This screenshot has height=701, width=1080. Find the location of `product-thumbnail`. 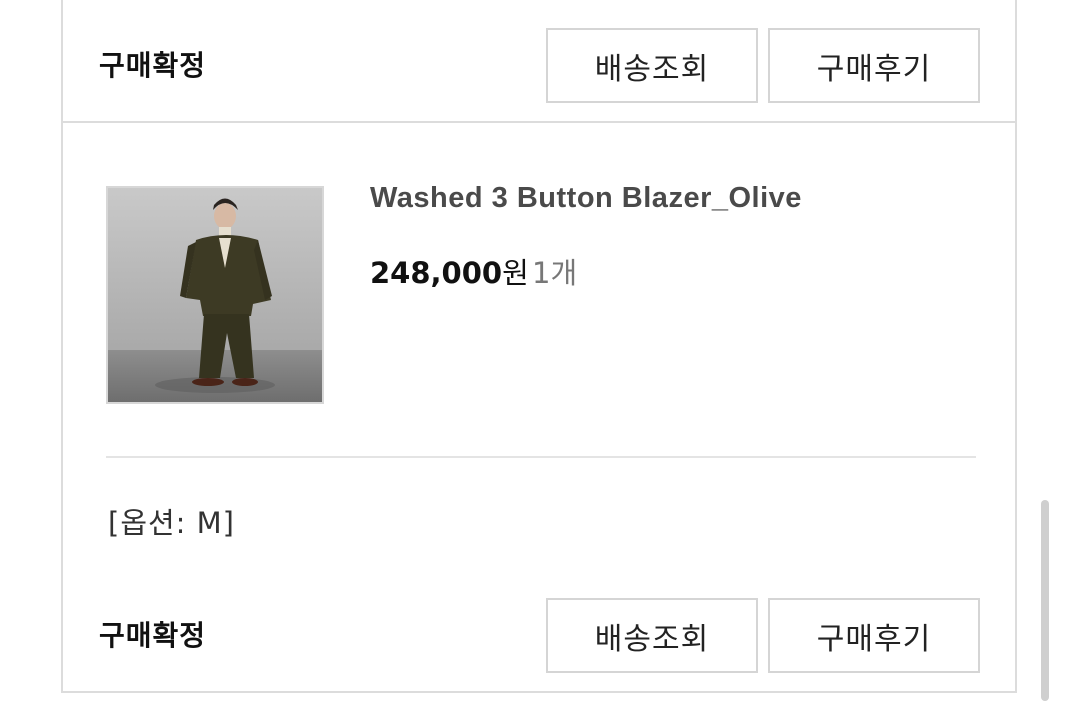

product-thumbnail is located at coordinates (215, 295).